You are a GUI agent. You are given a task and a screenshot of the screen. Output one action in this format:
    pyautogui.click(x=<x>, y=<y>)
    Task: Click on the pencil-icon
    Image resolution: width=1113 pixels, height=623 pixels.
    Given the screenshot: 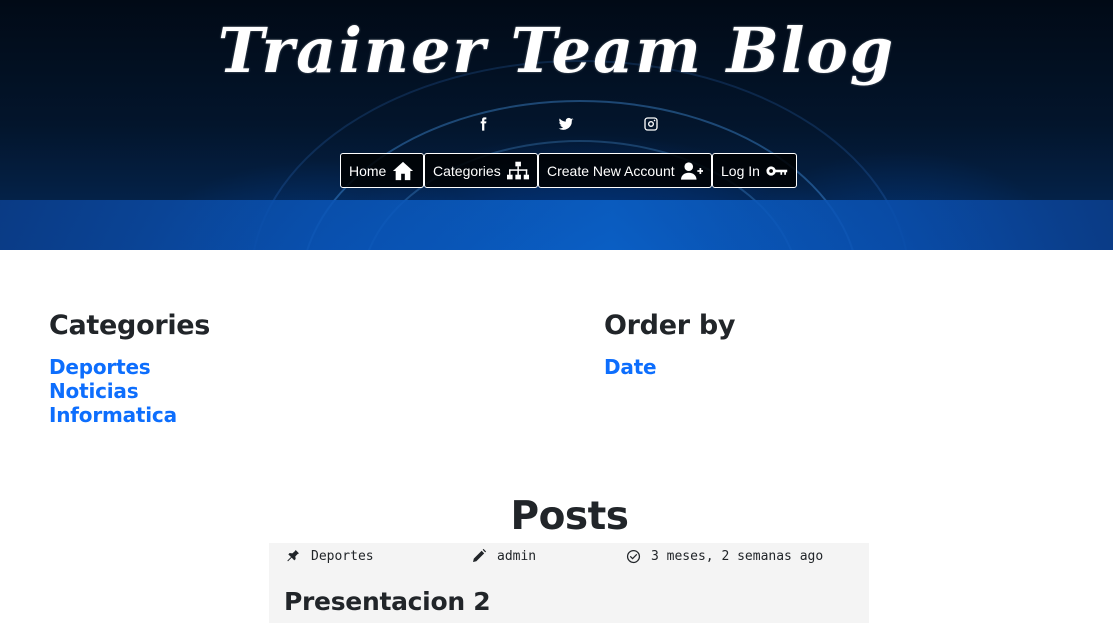 What is the action you would take?
    pyautogui.click(x=480, y=555)
    